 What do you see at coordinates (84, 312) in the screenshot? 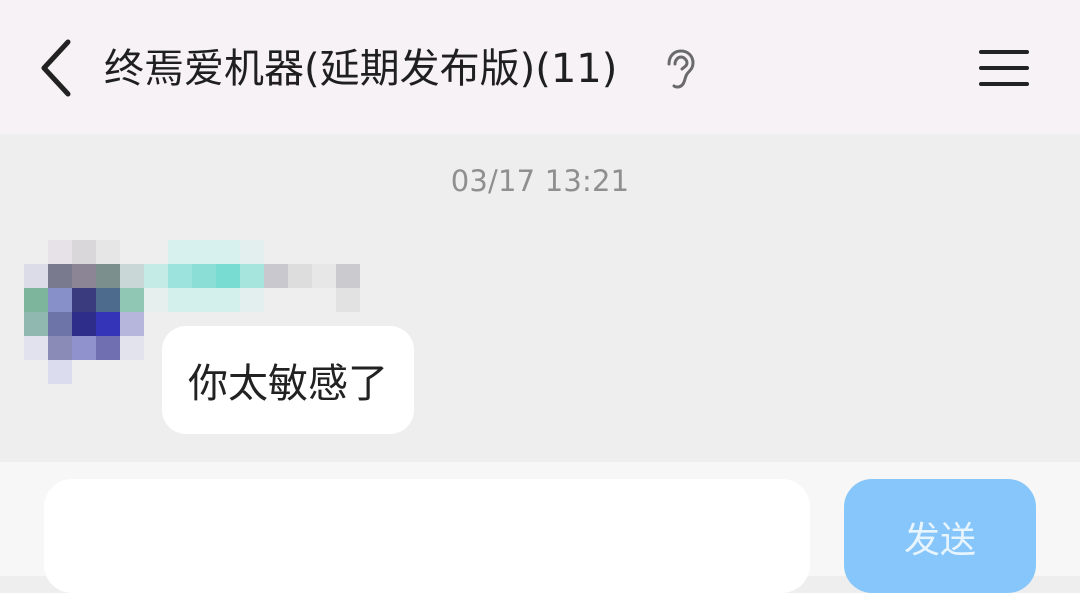
I see `sender-avatar-pixelated` at bounding box center [84, 312].